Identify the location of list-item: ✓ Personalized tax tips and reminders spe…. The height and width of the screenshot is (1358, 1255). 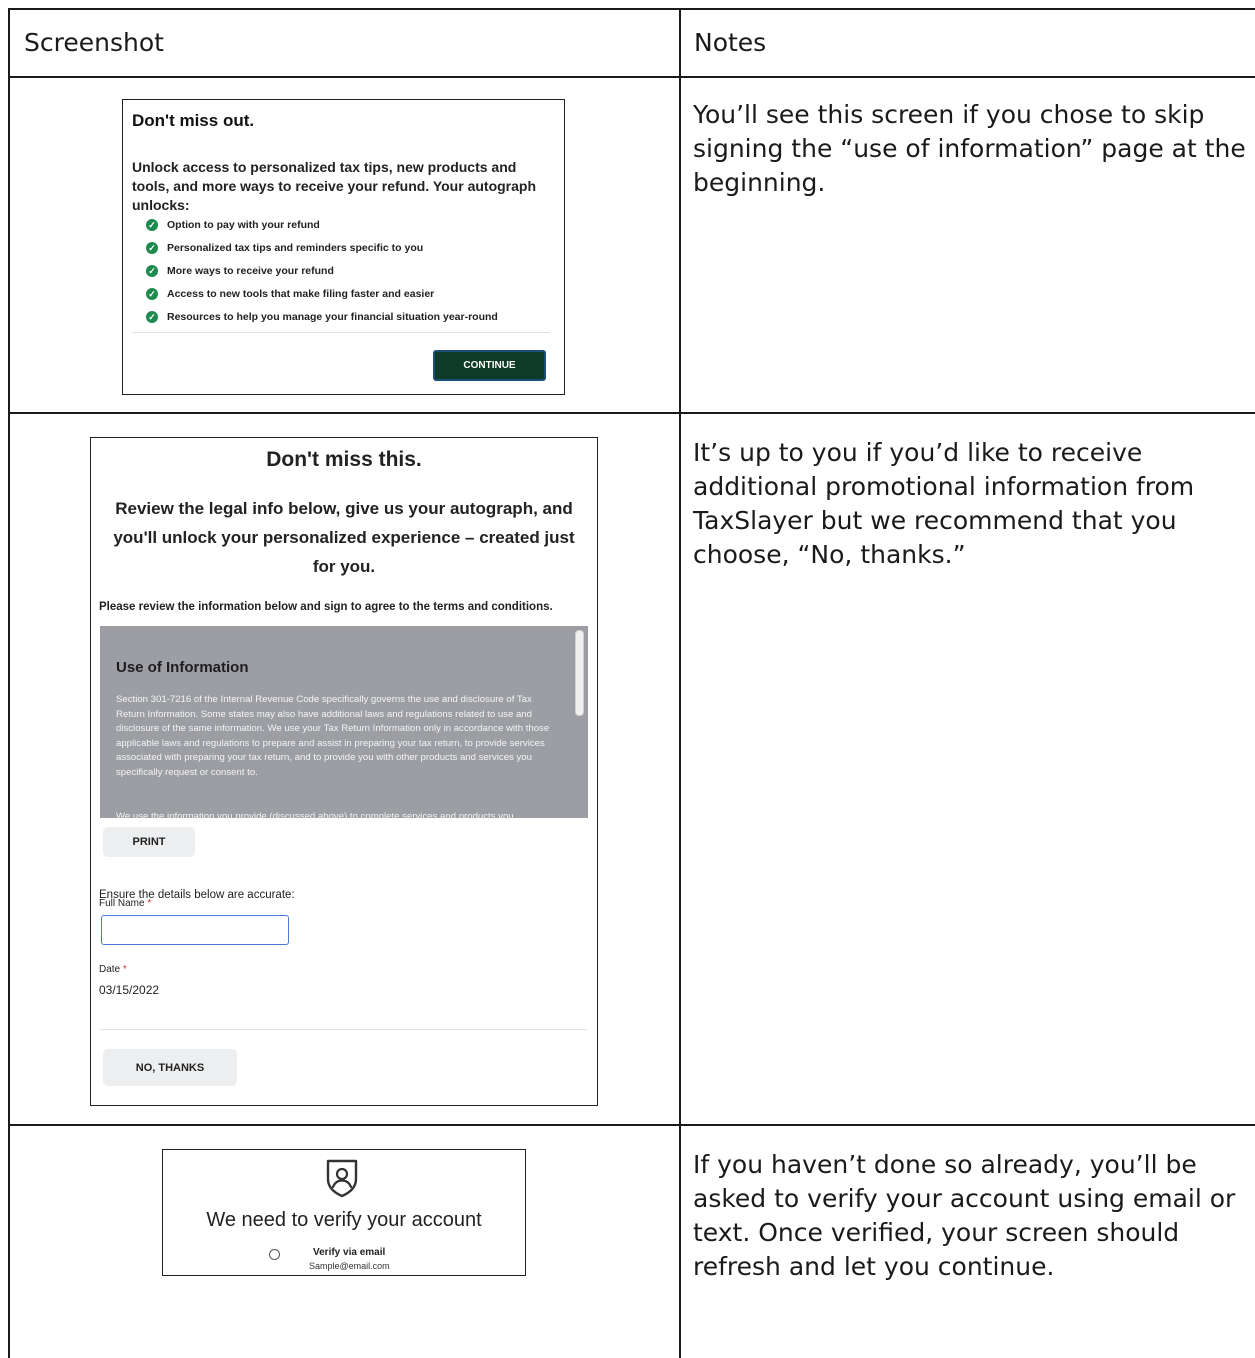
(322, 247).